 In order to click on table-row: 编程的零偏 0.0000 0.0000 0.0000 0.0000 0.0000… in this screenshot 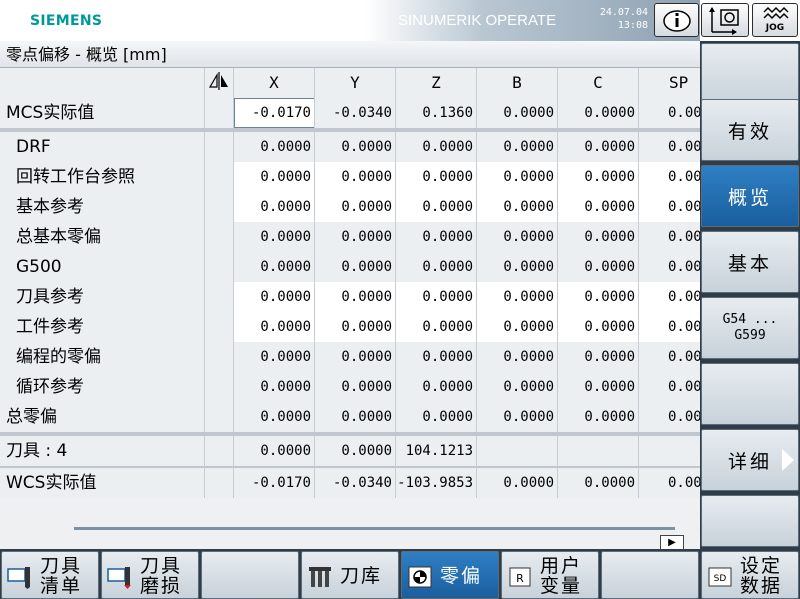, I will do `click(350, 357)`.